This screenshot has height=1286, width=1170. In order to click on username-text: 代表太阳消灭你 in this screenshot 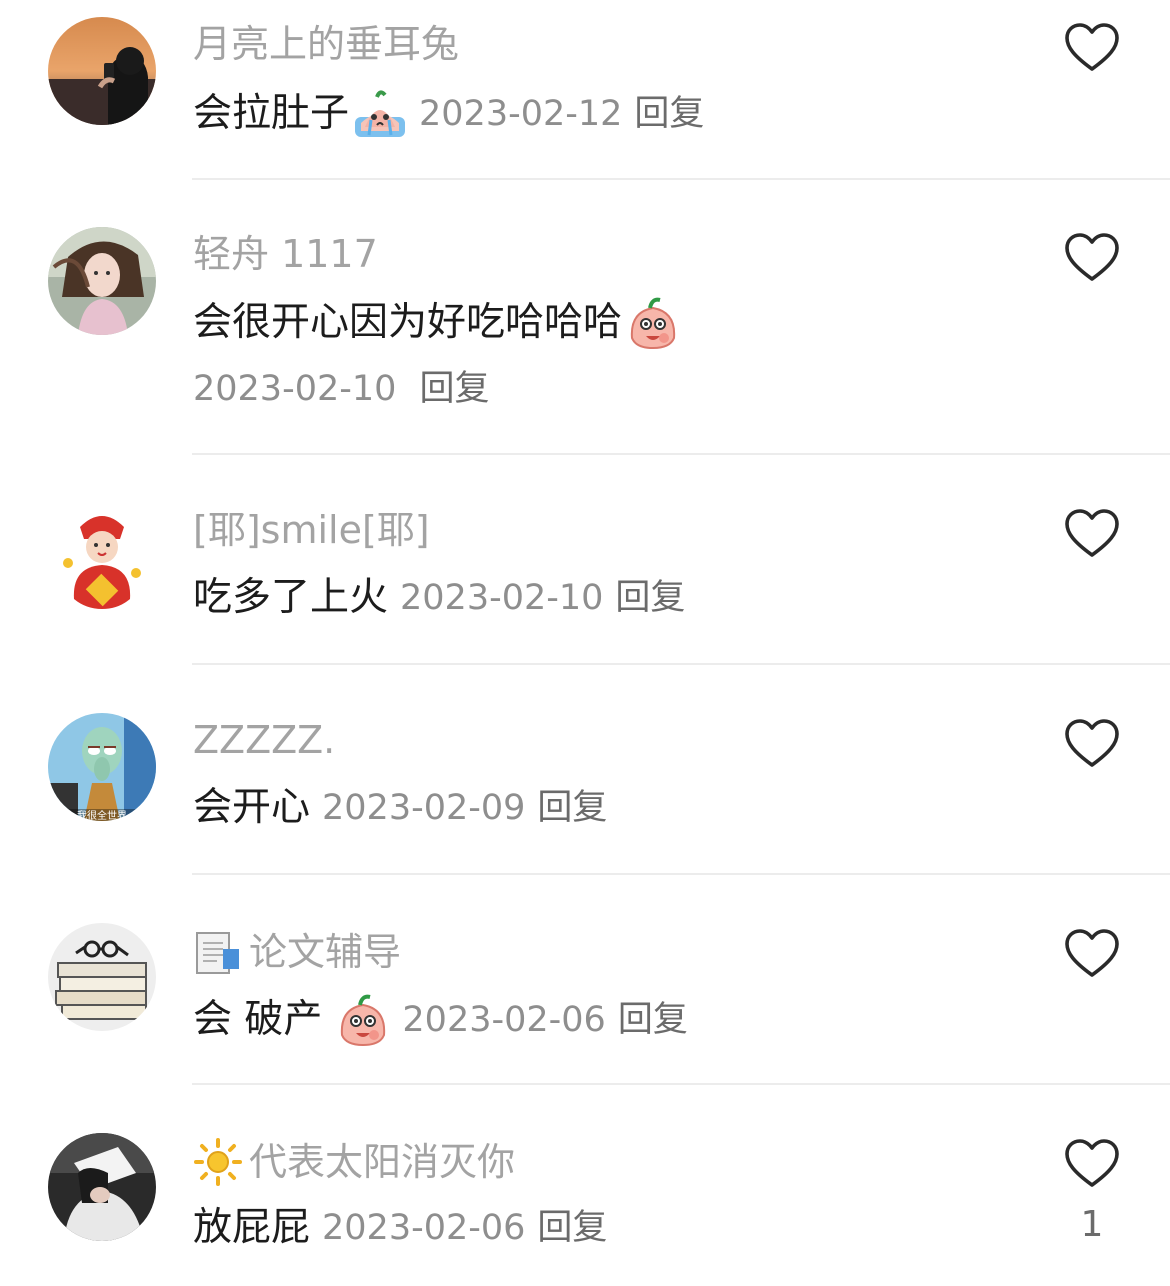, I will do `click(382, 1162)`.